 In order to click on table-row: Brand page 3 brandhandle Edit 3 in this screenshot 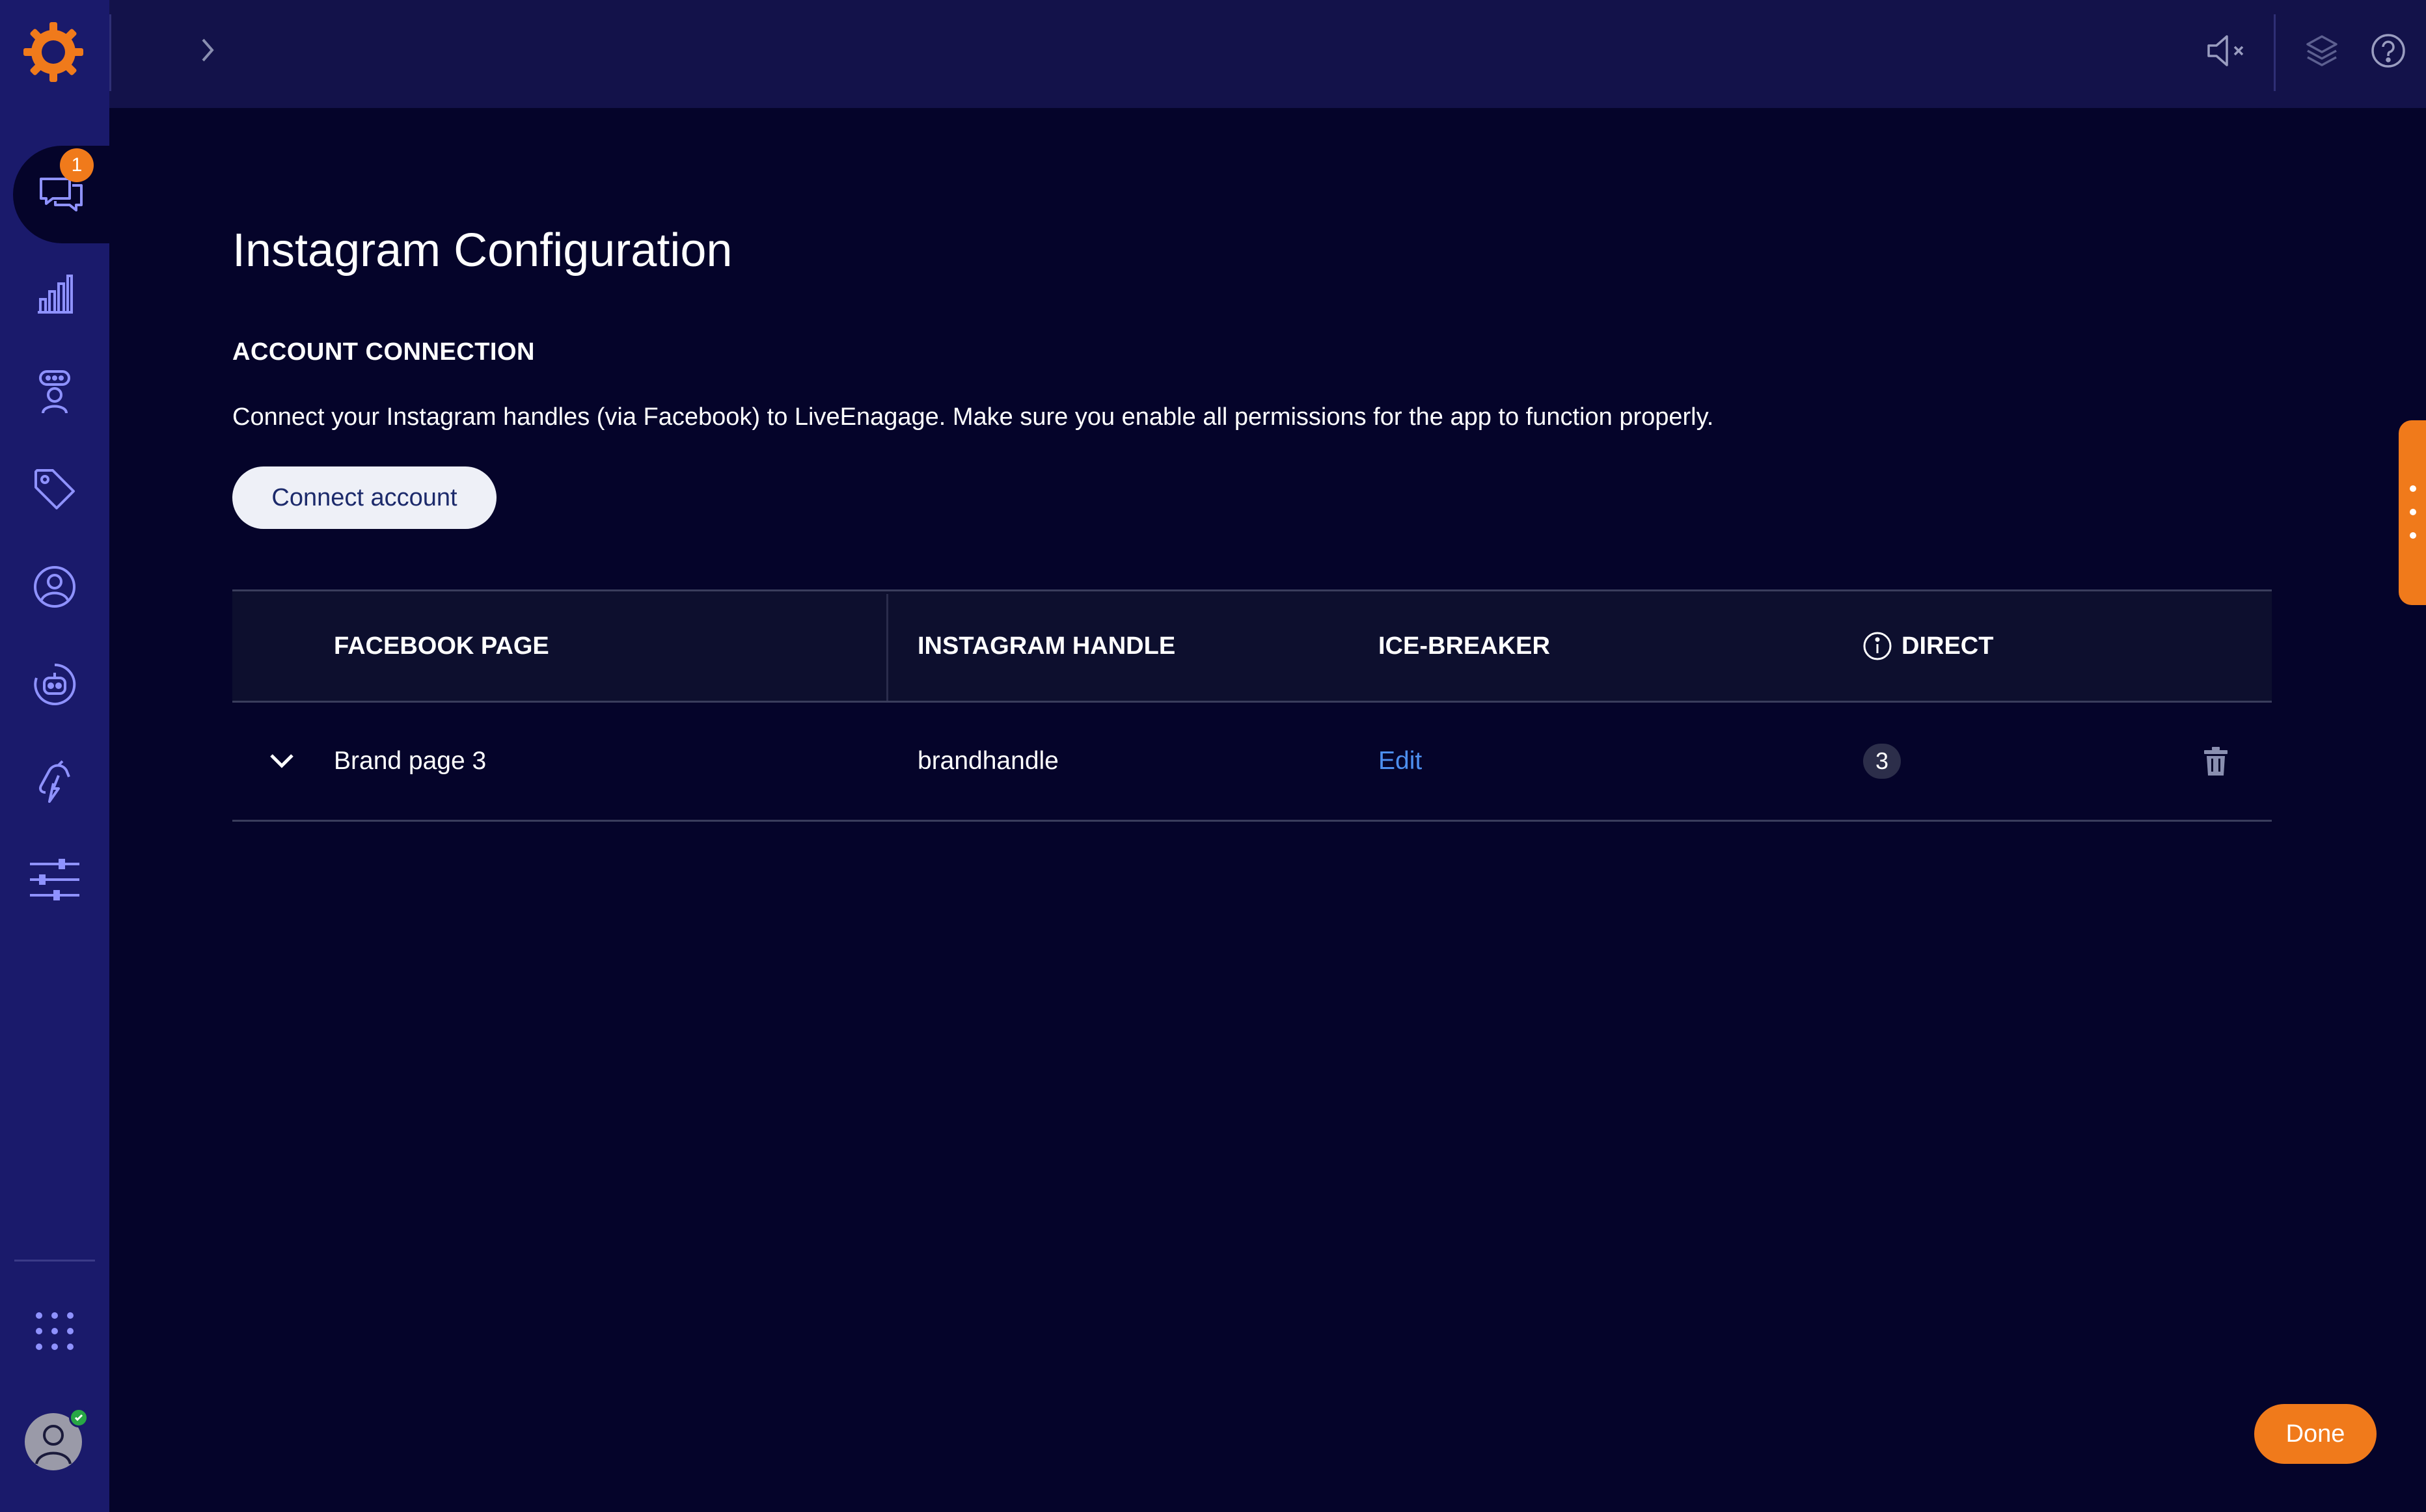, I will do `click(1252, 762)`.